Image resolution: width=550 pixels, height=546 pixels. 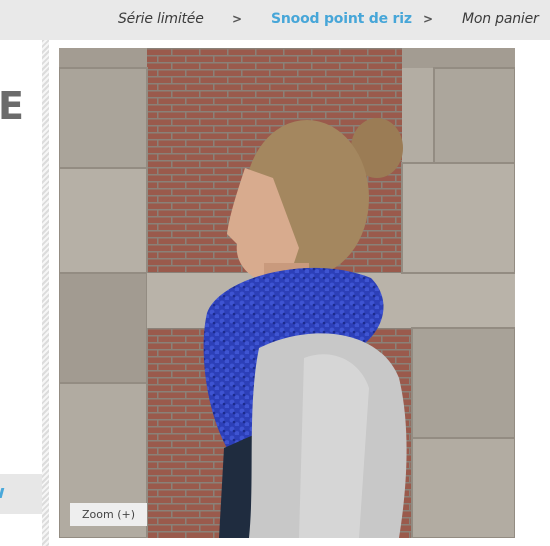 I want to click on zoom-button: Zoom (+), so click(x=108, y=514).